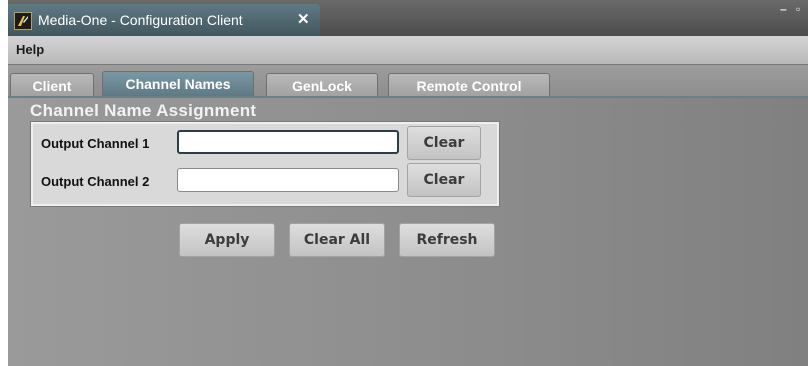 The height and width of the screenshot is (366, 808). What do you see at coordinates (798, 9) in the screenshot?
I see `maximize-icon: ▫` at bounding box center [798, 9].